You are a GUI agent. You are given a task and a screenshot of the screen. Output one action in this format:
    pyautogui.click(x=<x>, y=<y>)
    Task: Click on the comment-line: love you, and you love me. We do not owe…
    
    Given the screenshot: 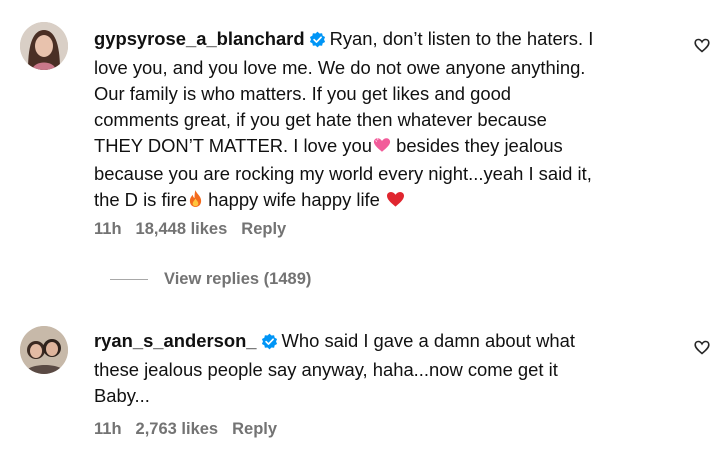 What is the action you would take?
    pyautogui.click(x=340, y=67)
    